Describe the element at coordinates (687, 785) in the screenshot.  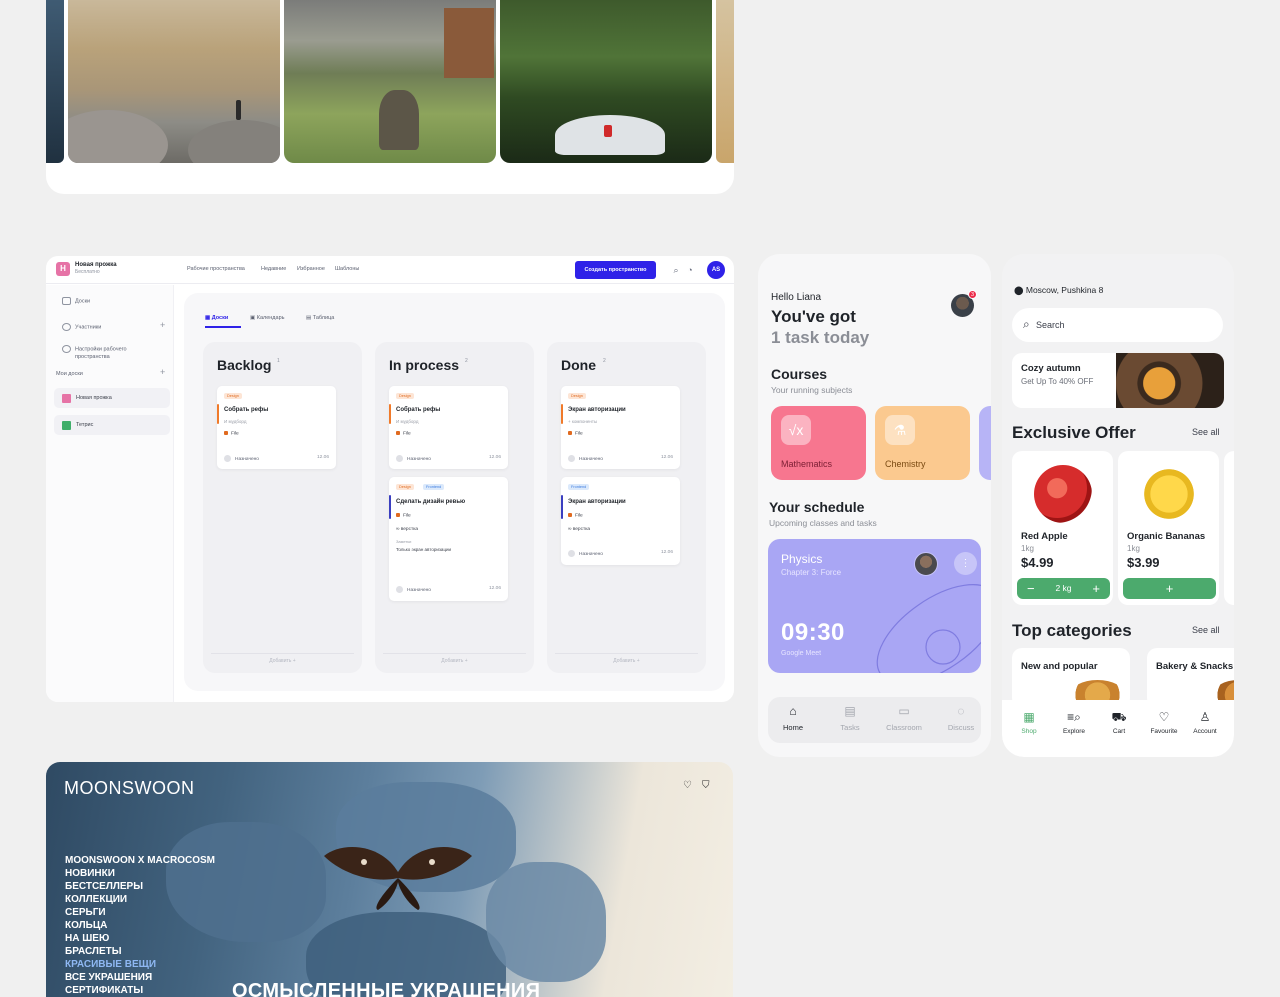
I see `heart-icon: ♡` at that location.